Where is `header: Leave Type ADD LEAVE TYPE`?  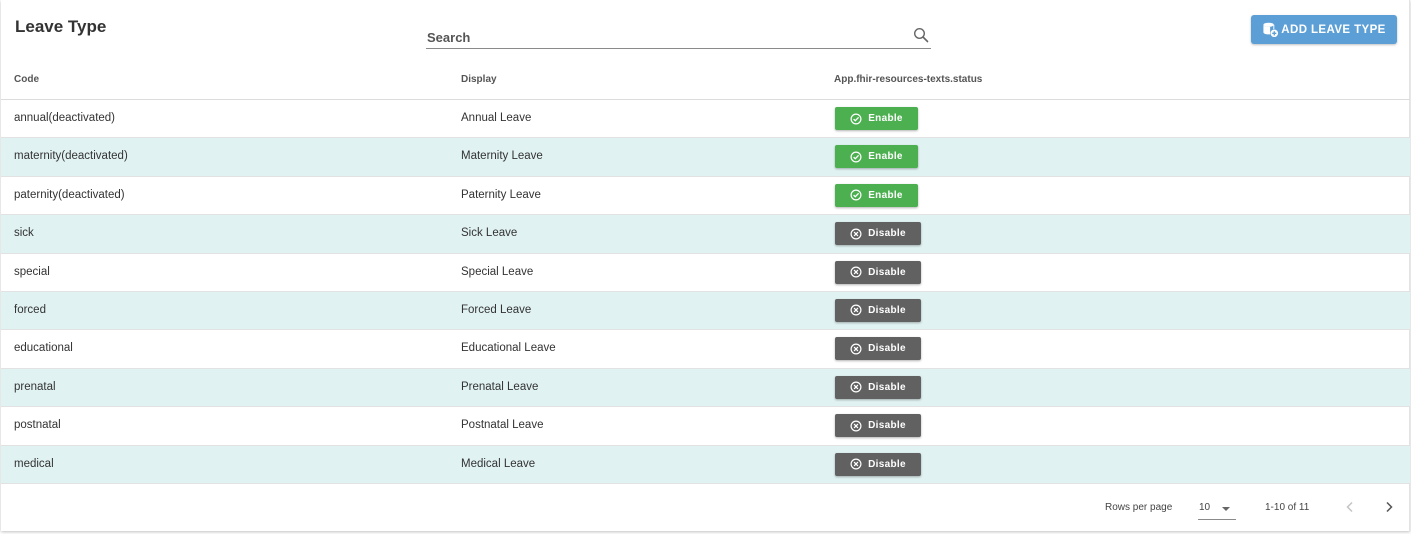
header: Leave Type ADD LEAVE TYPE is located at coordinates (705, 30).